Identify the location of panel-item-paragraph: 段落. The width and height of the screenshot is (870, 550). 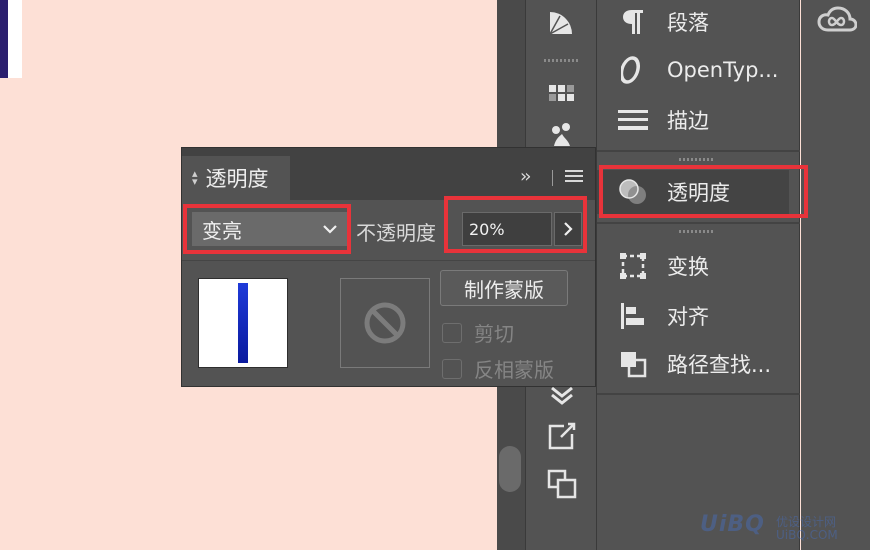
(698, 22).